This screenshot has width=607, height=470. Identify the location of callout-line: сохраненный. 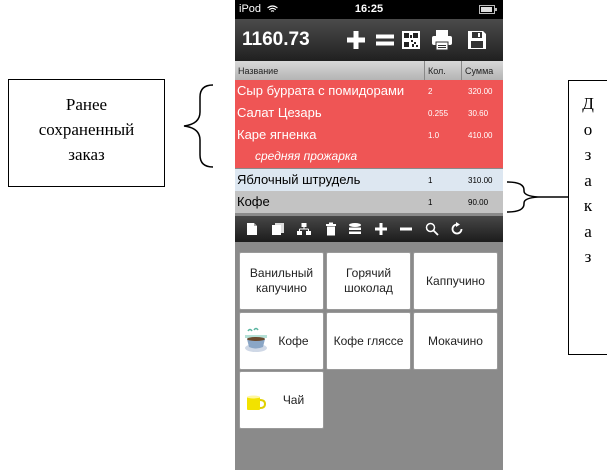
(86, 129).